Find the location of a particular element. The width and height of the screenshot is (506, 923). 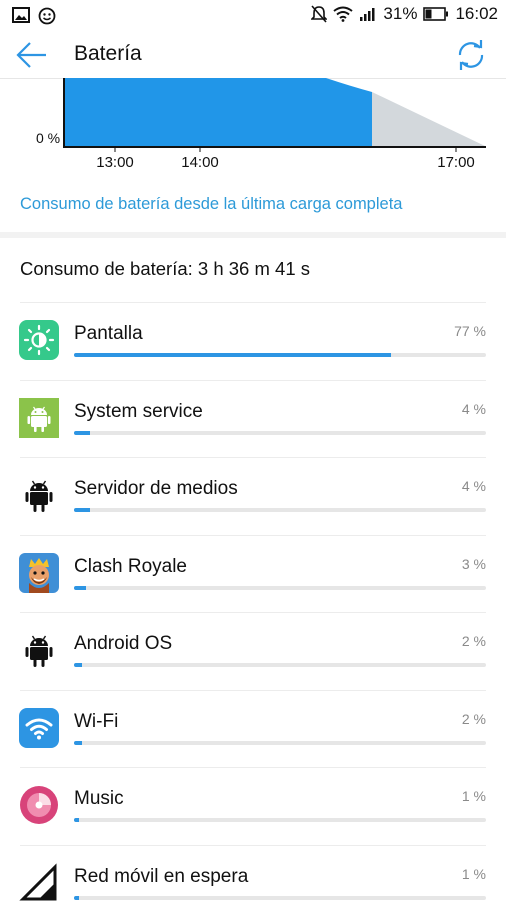

mute-icon is located at coordinates (319, 14).